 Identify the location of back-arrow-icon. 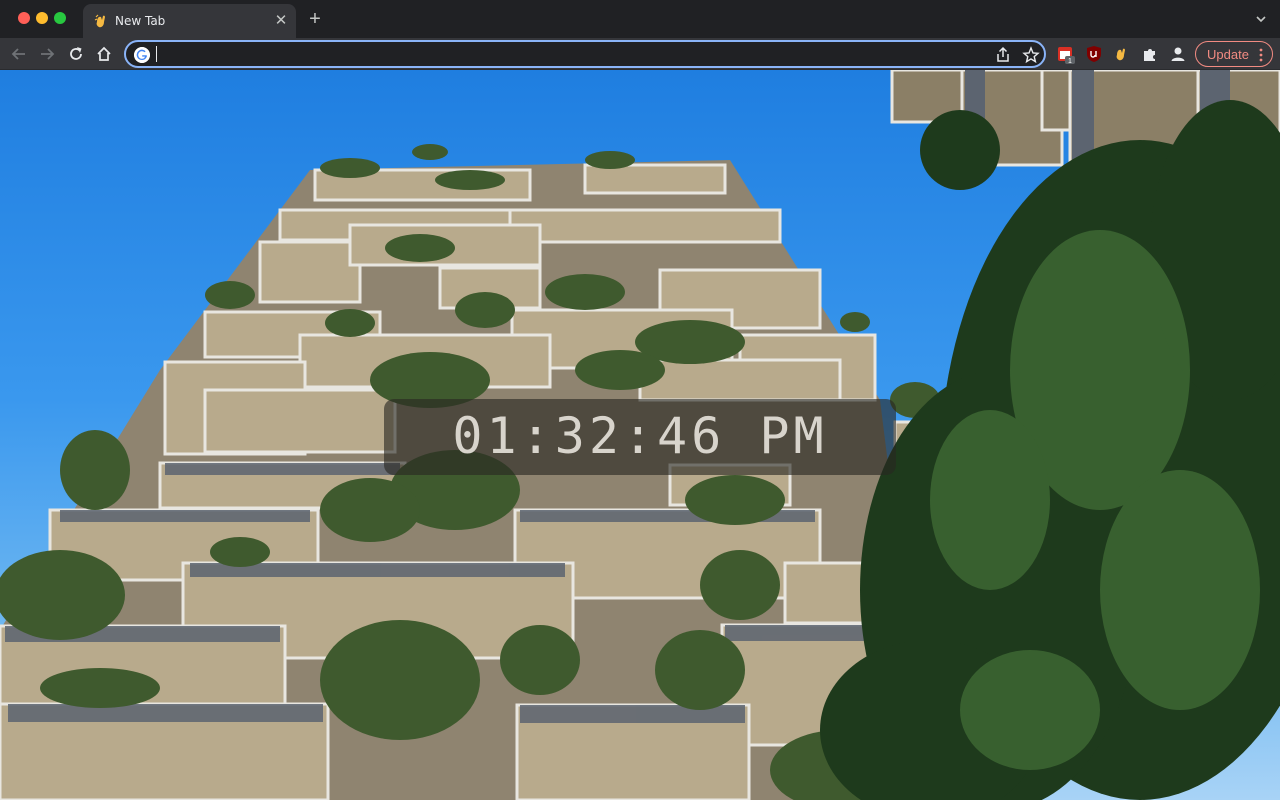
(19, 54).